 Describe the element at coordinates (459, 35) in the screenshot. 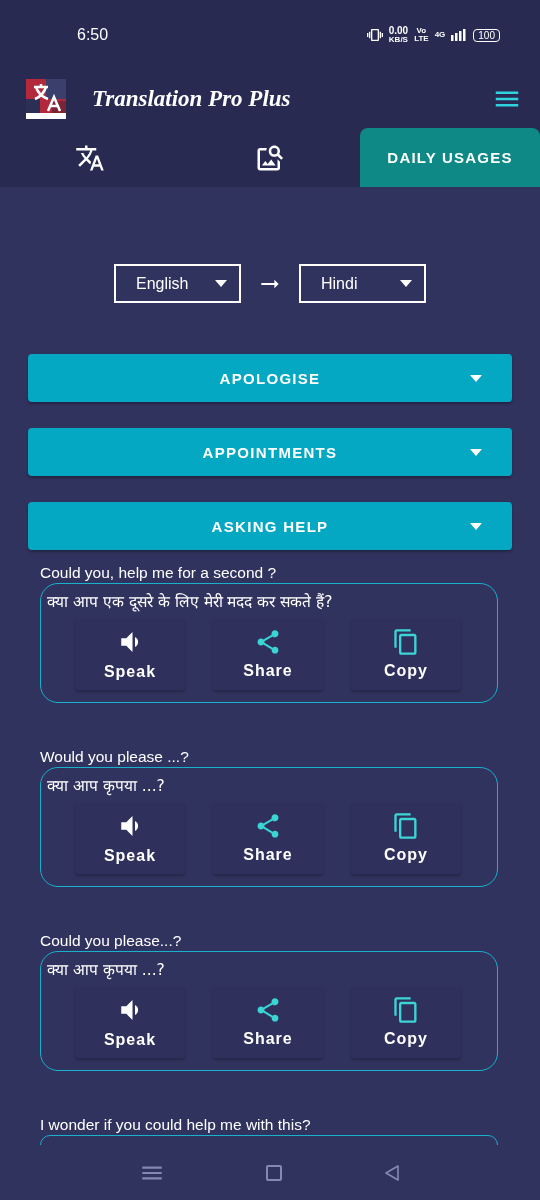

I see `signal-icon` at that location.